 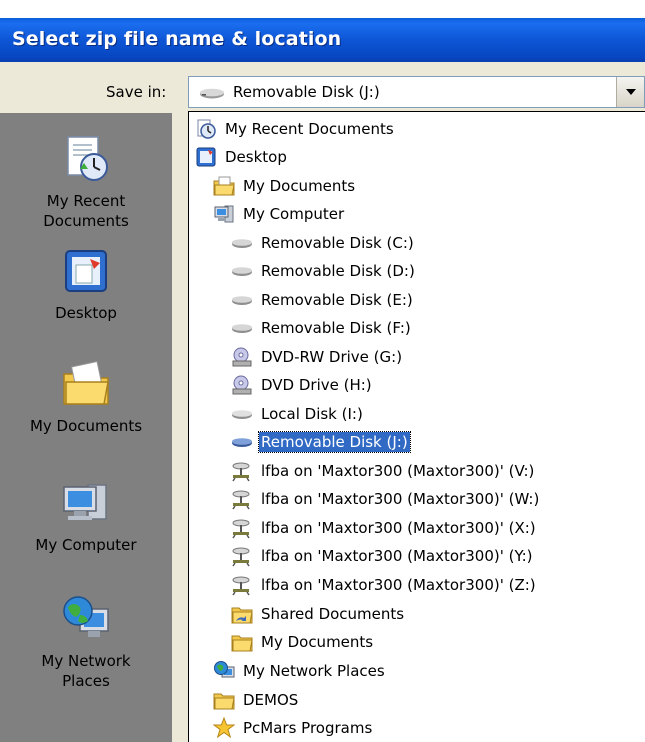 What do you see at coordinates (86, 201) in the screenshot?
I see `place-label: My Recent` at bounding box center [86, 201].